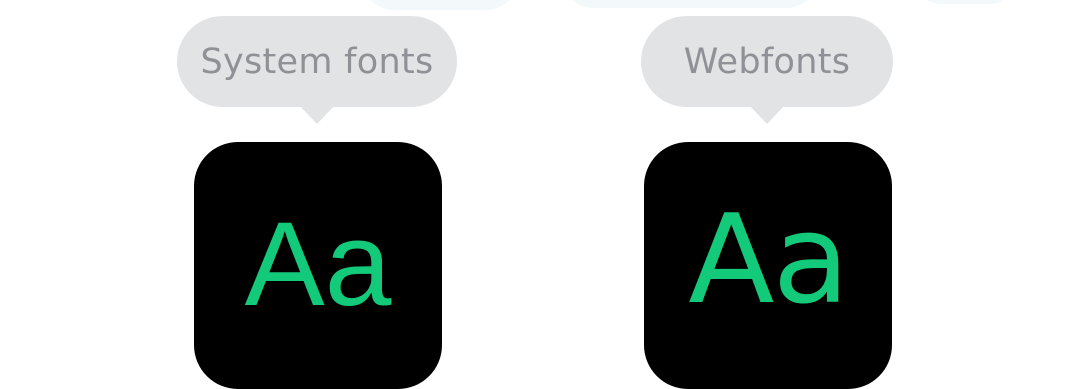 The width and height of the screenshot is (1065, 389). I want to click on speech-bubble: System fonts, so click(317, 61).